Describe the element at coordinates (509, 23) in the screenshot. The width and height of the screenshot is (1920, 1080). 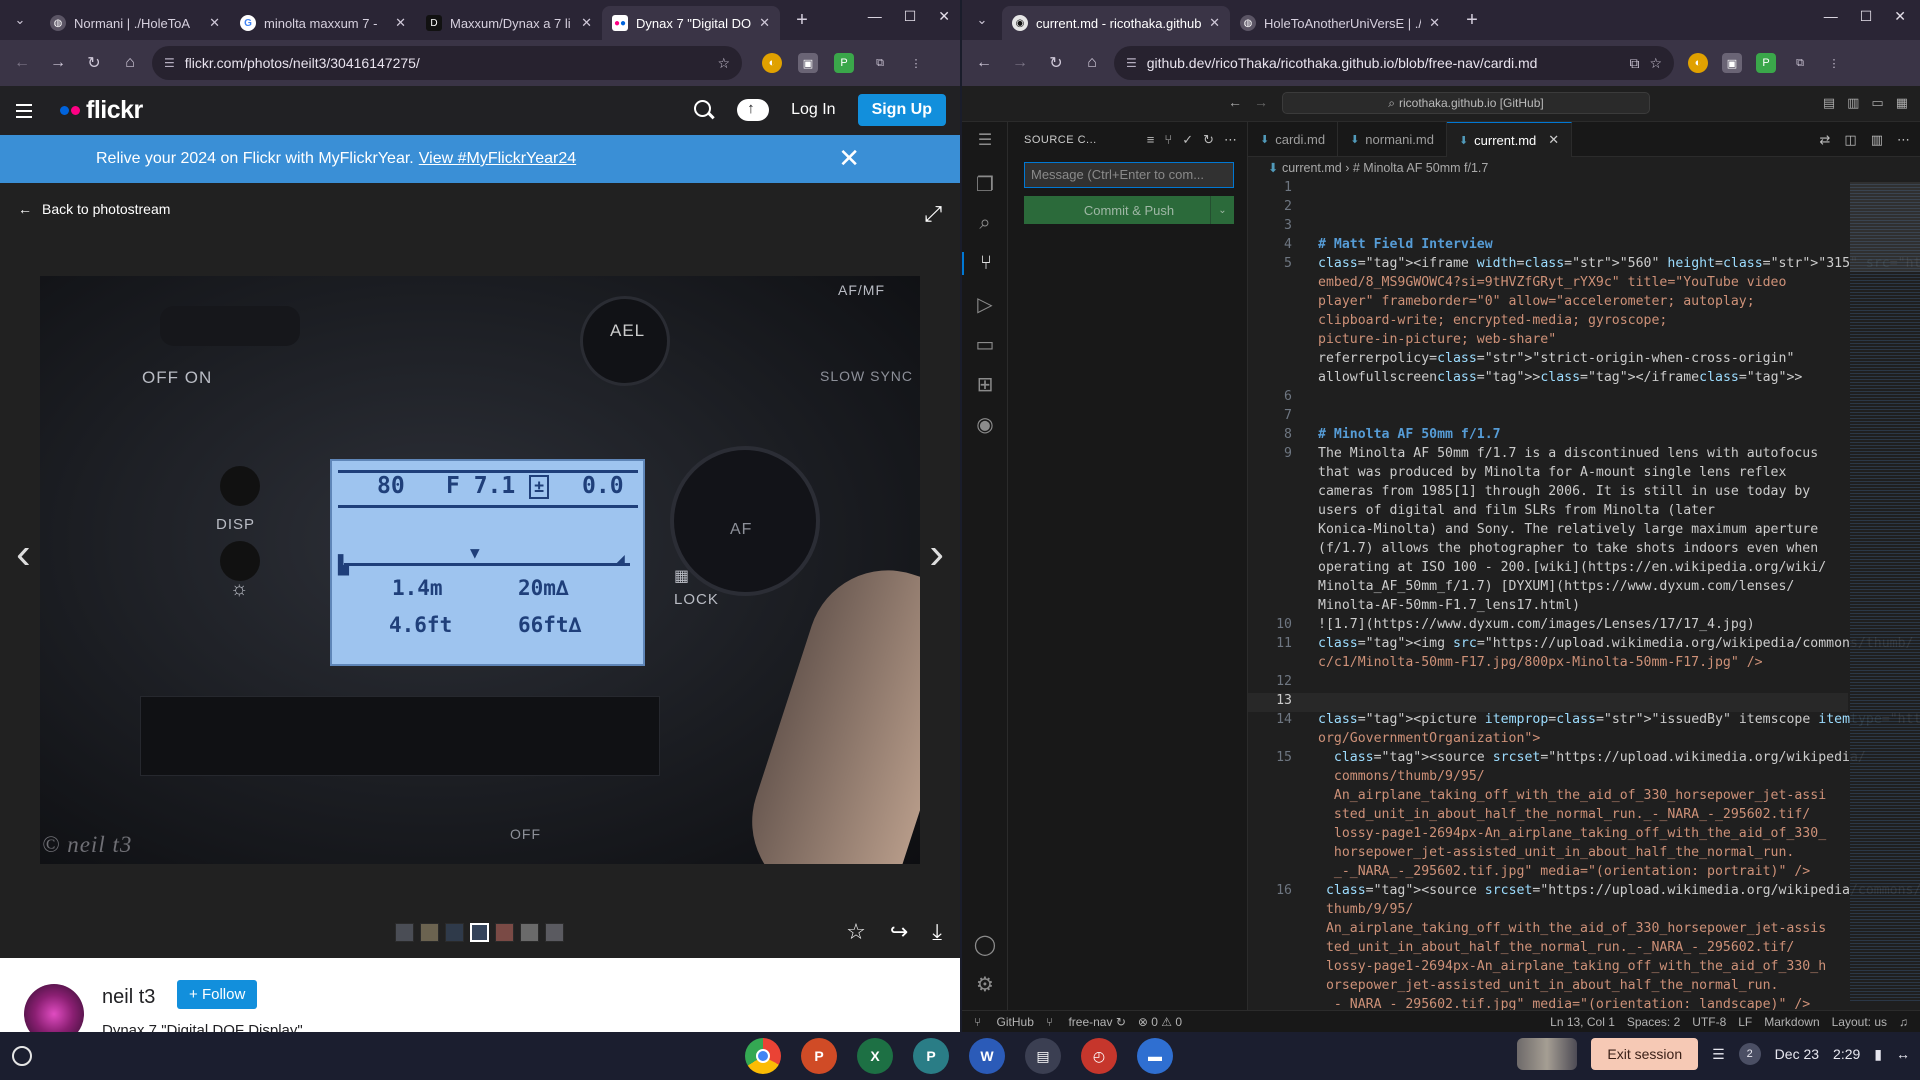
I see `browser-tab: D Maxxum/Dynax a 7 li ✕` at that location.